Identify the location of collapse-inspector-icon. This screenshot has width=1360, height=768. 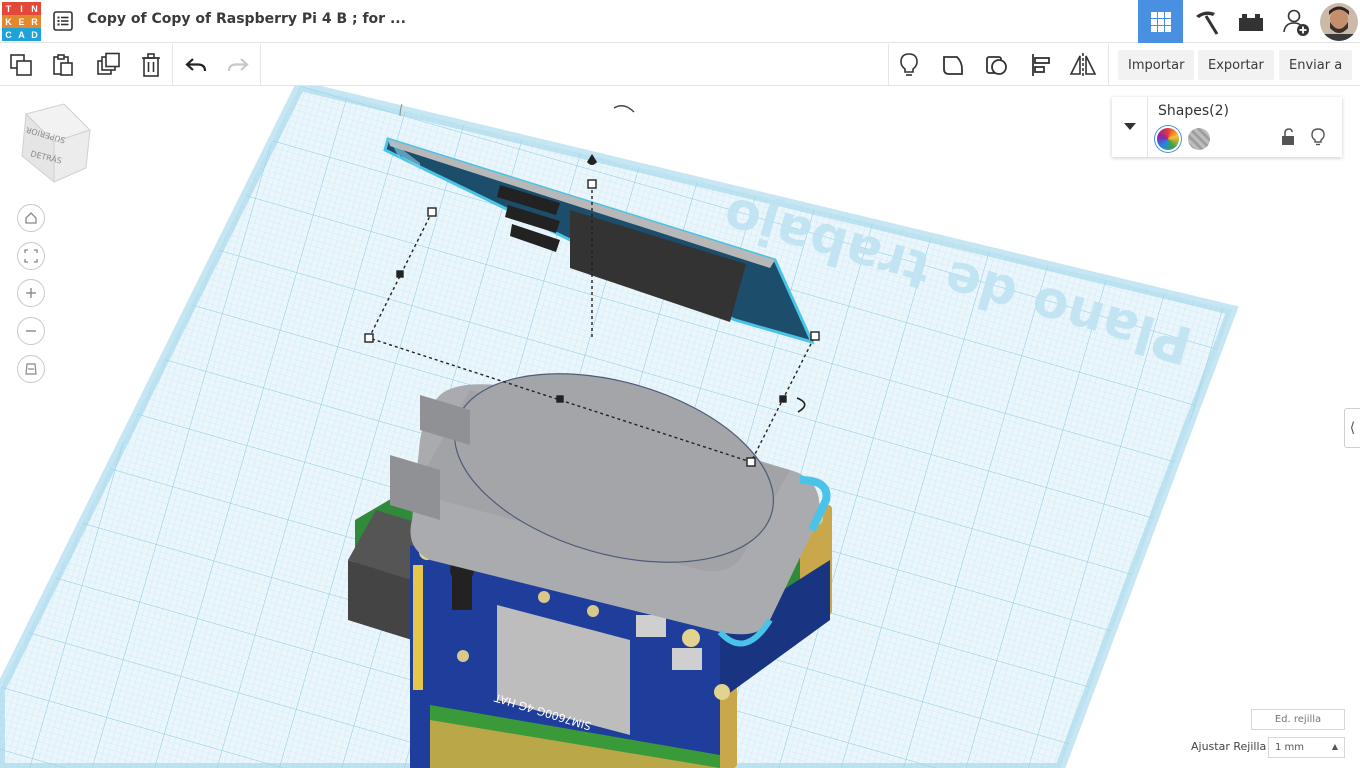
(1130, 127).